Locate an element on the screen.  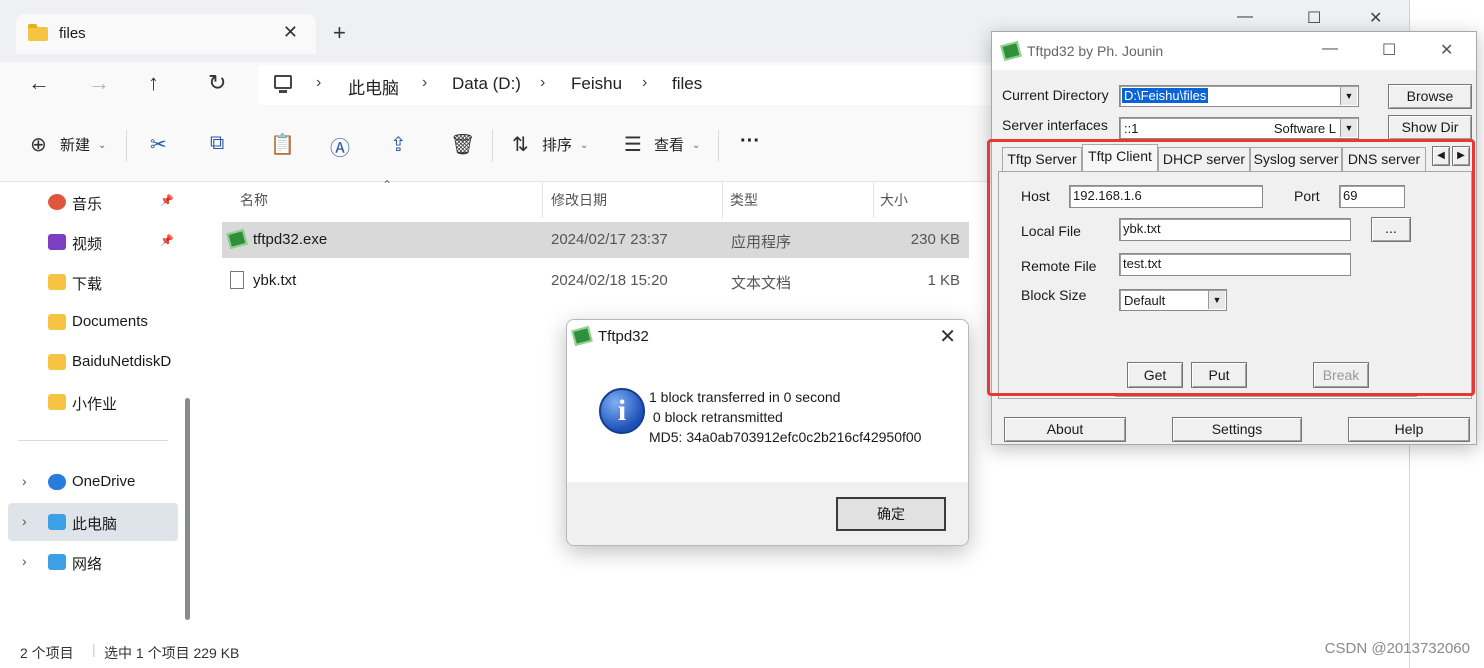
refresh-button: ↻ is located at coordinates (217, 83).